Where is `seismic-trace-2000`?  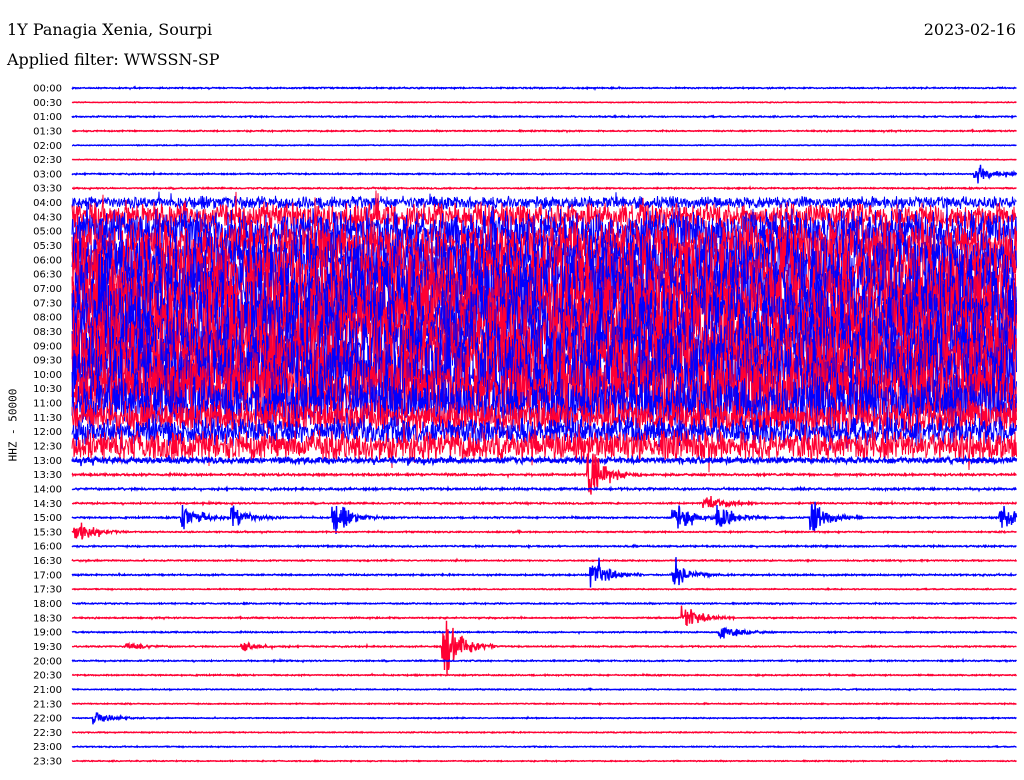 seismic-trace-2000 is located at coordinates (544, 660).